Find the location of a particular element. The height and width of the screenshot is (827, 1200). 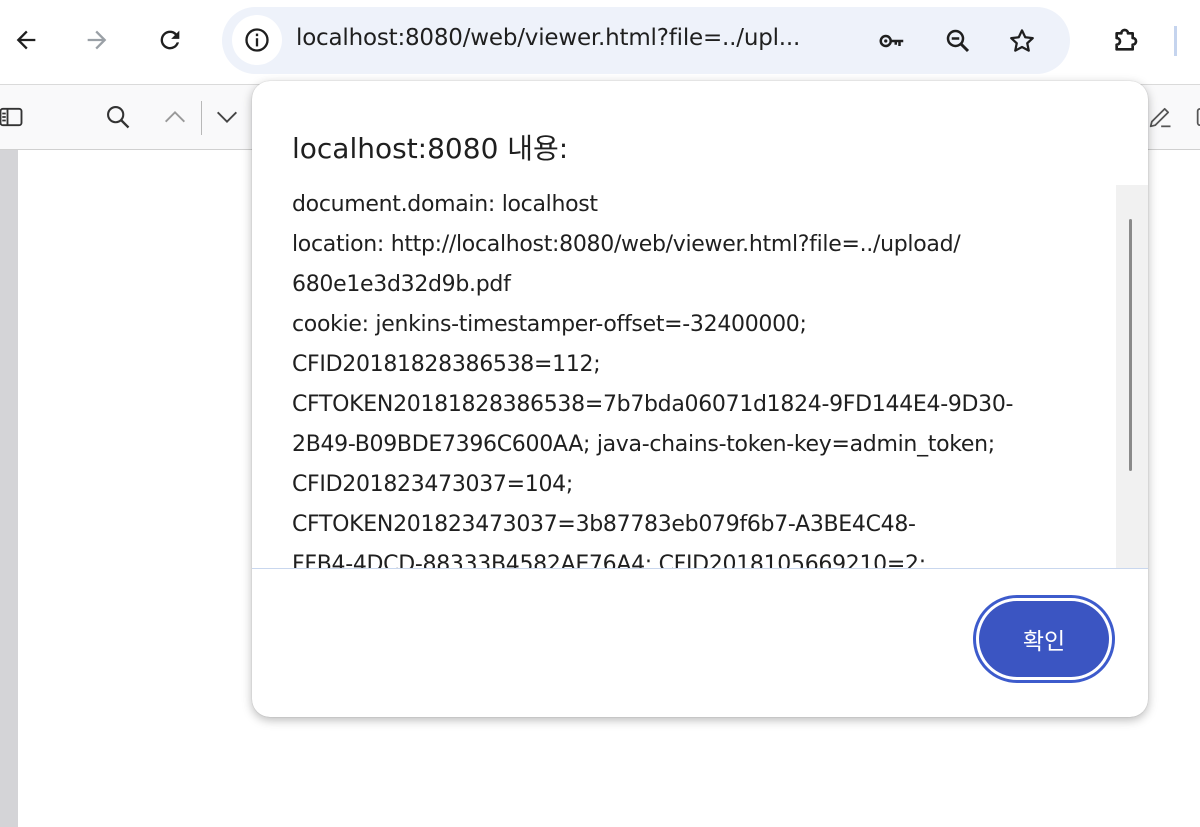

extensions-button is located at coordinates (1126, 40).